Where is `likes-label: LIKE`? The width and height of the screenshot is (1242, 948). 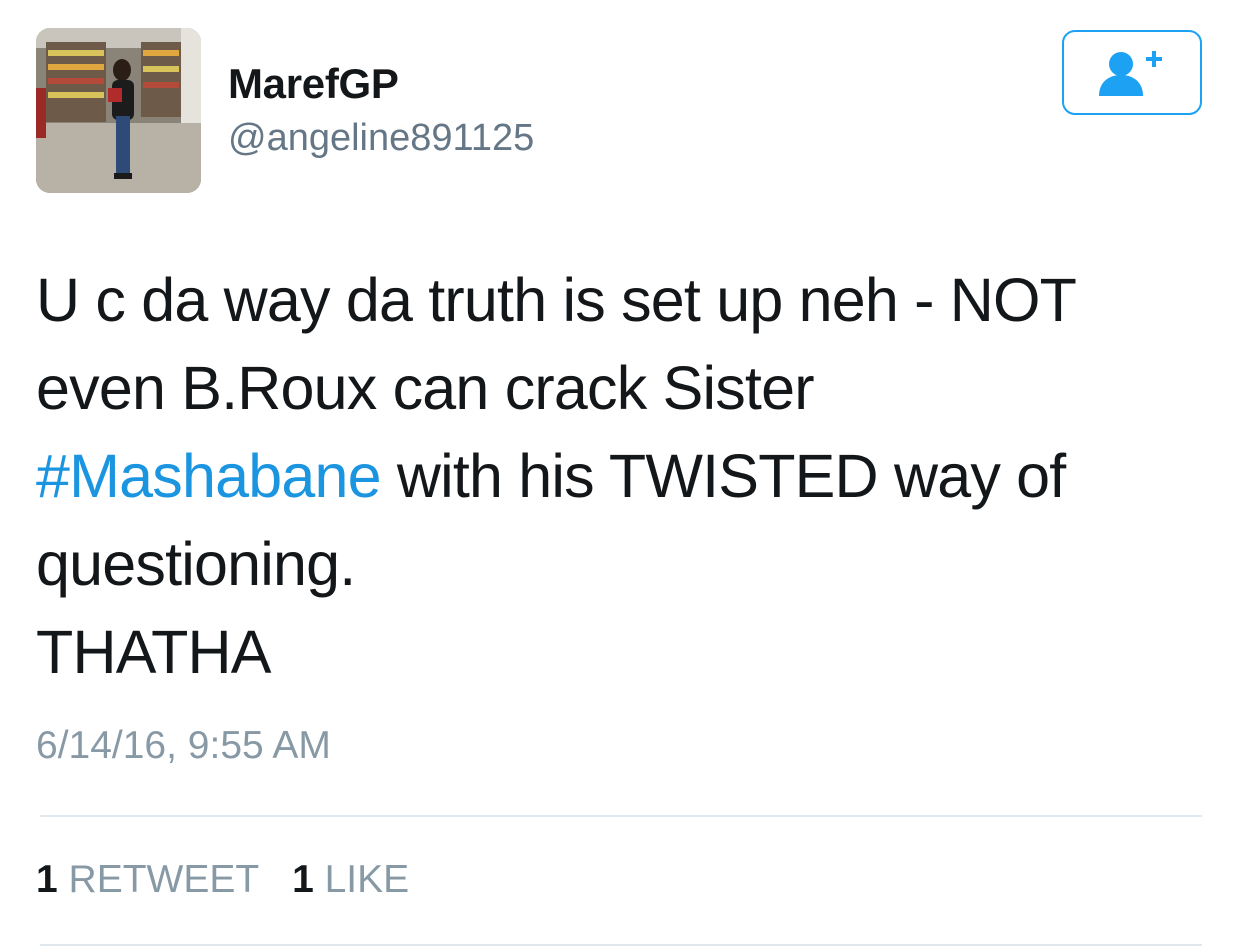
likes-label: LIKE is located at coordinates (367, 879).